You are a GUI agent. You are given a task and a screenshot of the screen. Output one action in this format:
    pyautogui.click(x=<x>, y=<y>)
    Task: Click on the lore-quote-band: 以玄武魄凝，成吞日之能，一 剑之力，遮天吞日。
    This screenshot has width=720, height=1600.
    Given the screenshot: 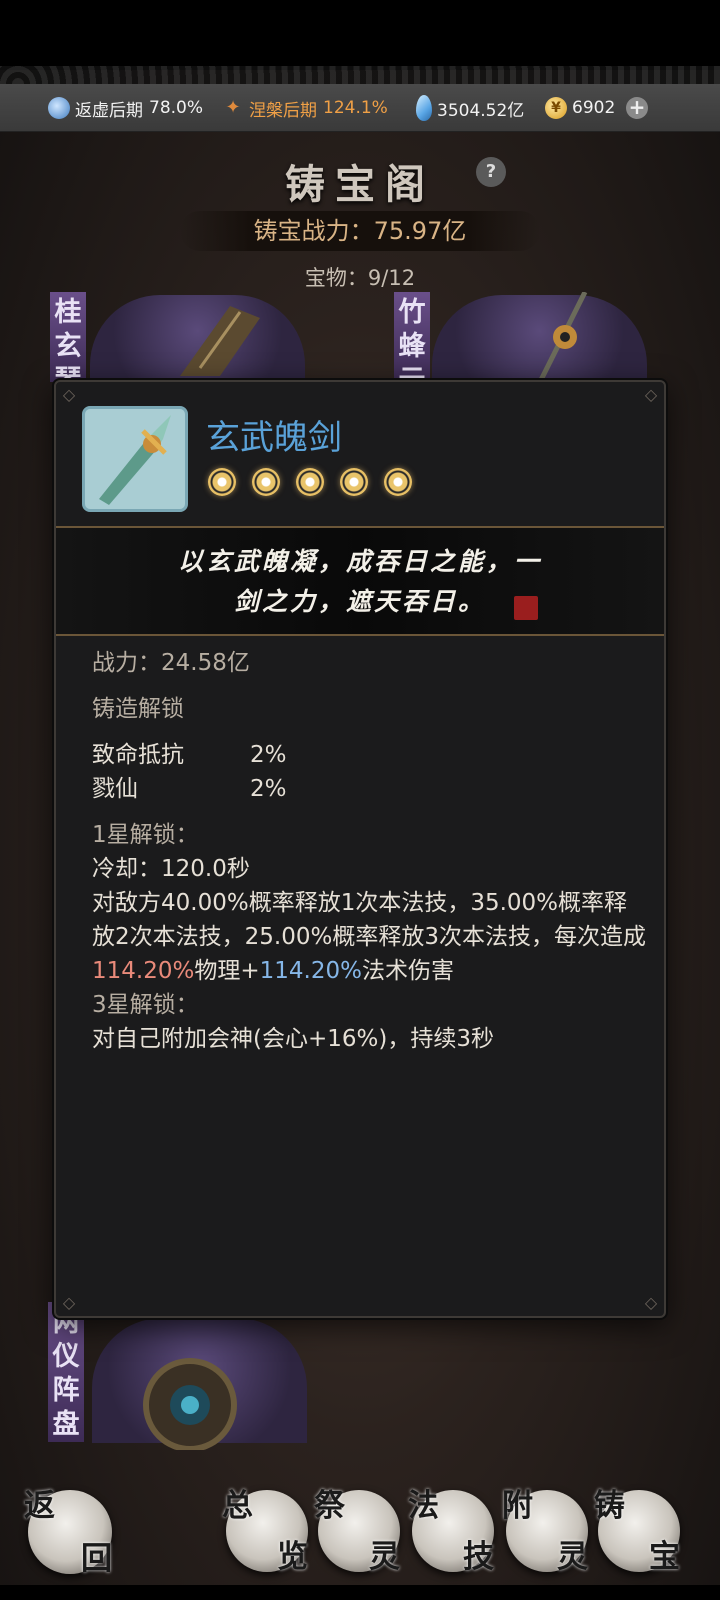 What is the action you would take?
    pyautogui.click(x=360, y=581)
    